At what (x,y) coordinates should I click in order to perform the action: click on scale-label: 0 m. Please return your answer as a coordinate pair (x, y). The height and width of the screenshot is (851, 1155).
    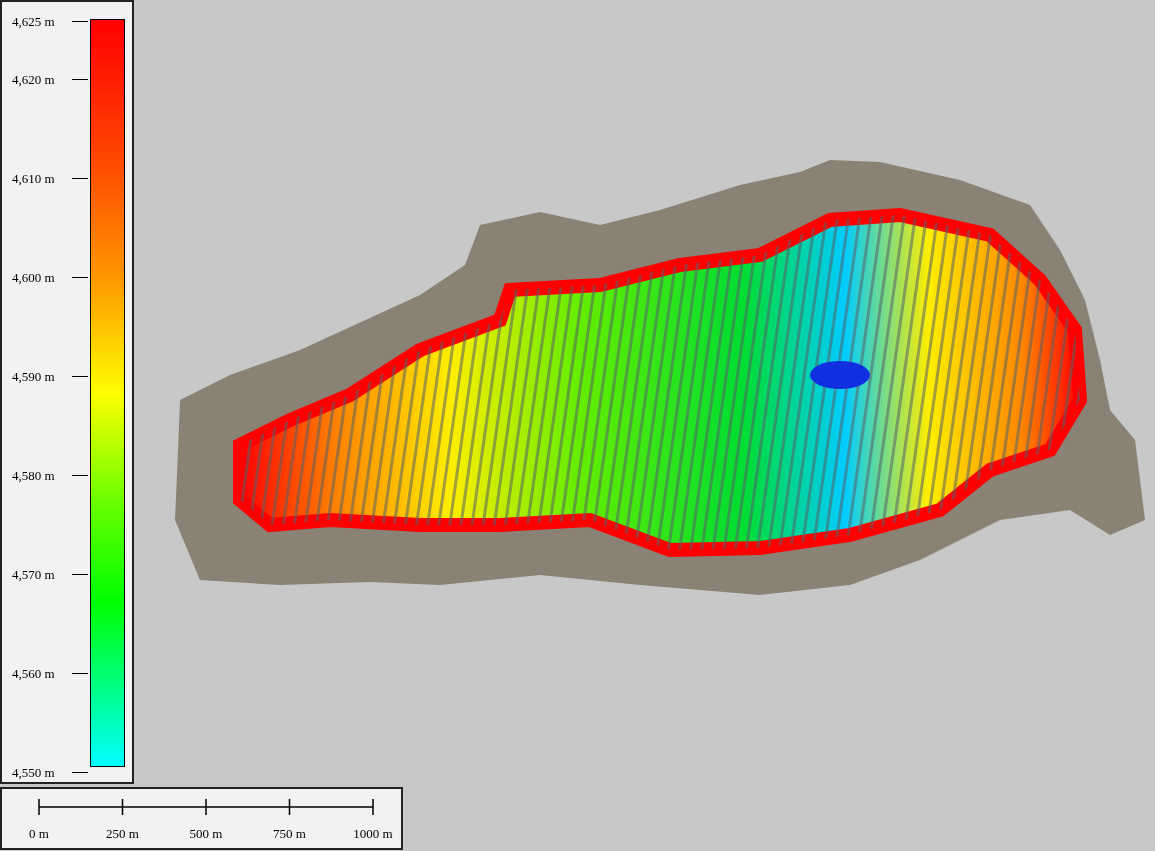
    Looking at the image, I should click on (39, 833).